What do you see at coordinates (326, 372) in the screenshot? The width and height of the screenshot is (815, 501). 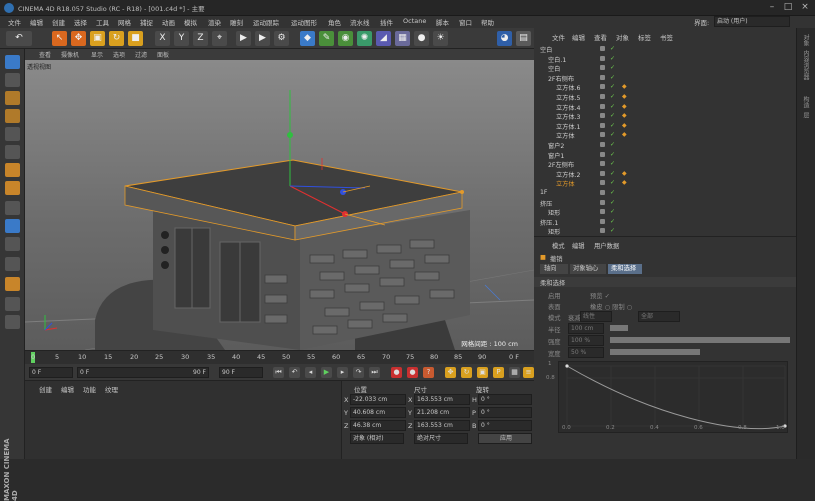 I see `play-icon: ▶` at bounding box center [326, 372].